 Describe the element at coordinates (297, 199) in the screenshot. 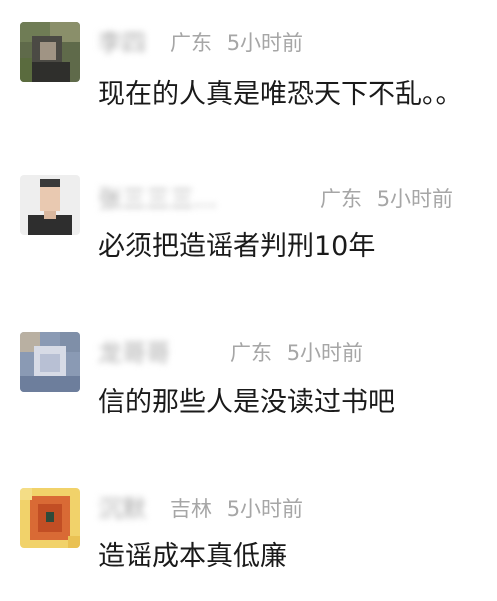

I see `comment-meta: 张三三三... 广东 5小时前` at that location.